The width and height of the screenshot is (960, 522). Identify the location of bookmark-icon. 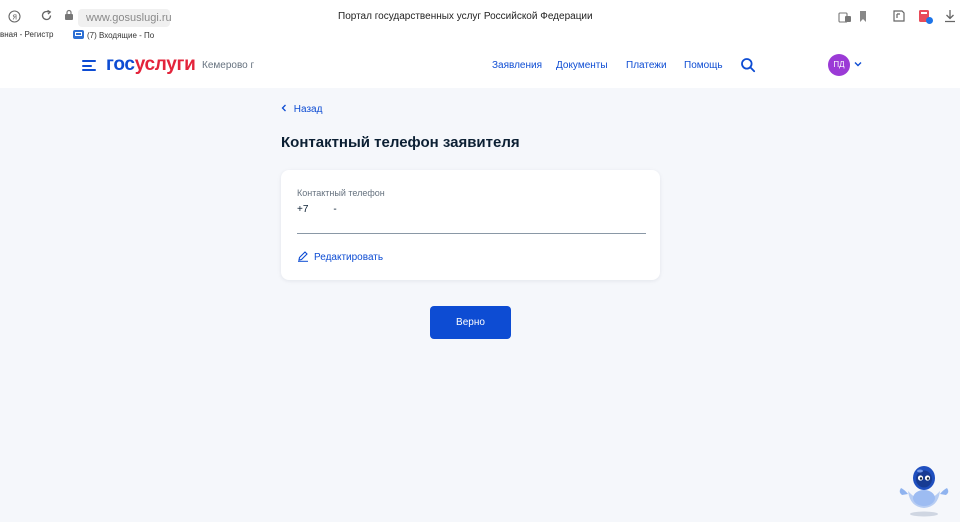
(863, 18).